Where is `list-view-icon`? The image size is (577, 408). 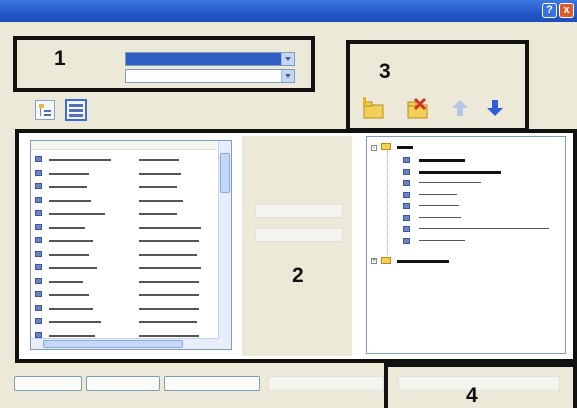 list-view-icon is located at coordinates (76, 110).